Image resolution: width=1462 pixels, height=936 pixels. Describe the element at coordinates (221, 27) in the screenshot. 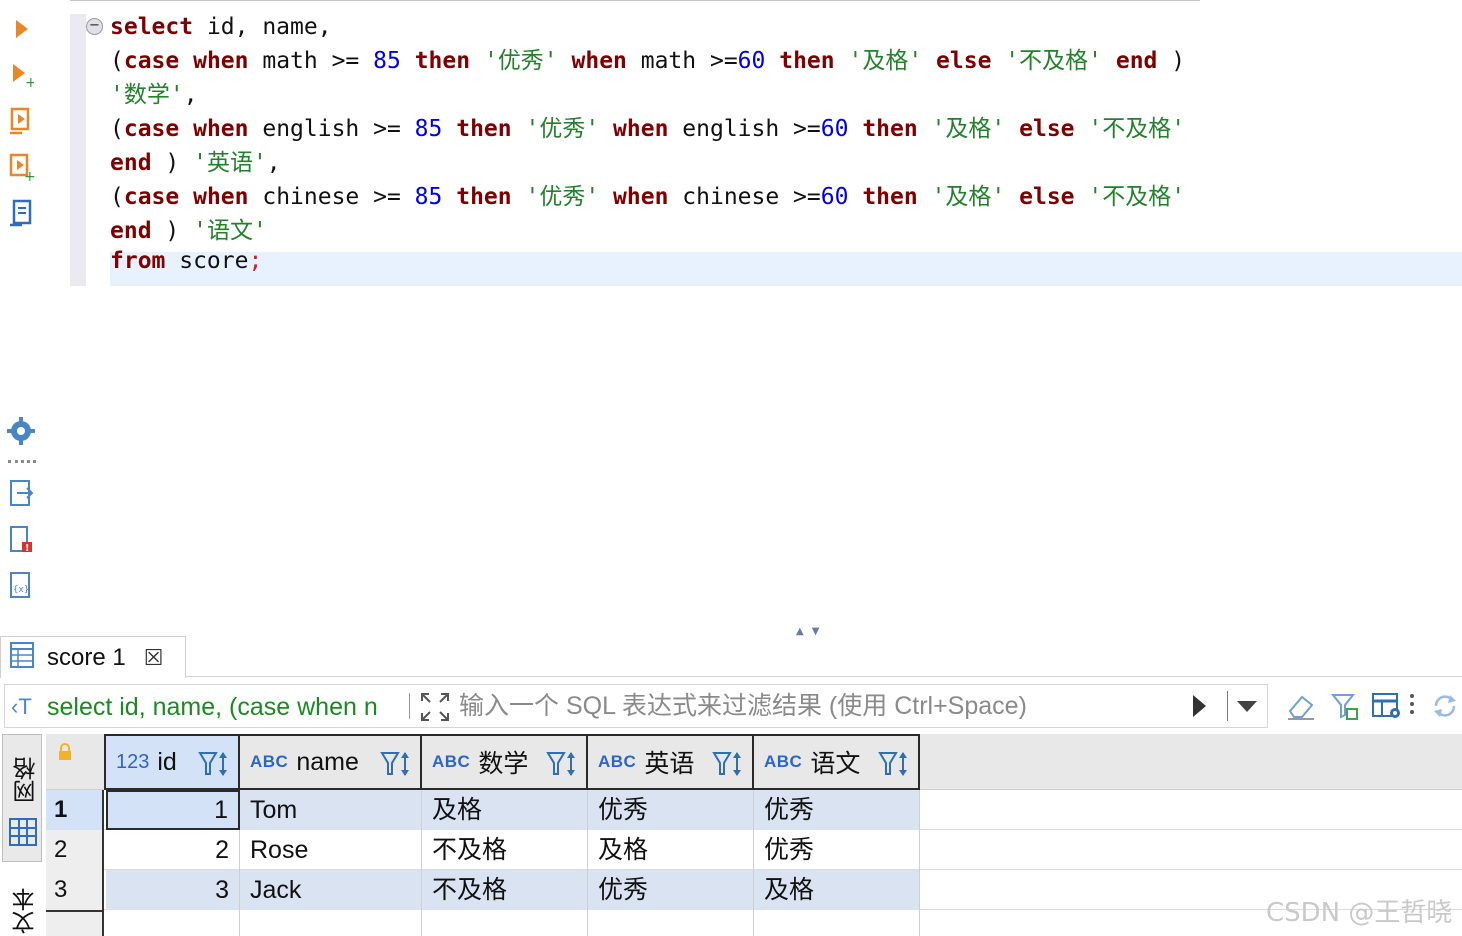

I see `code-line: select id, name,` at that location.